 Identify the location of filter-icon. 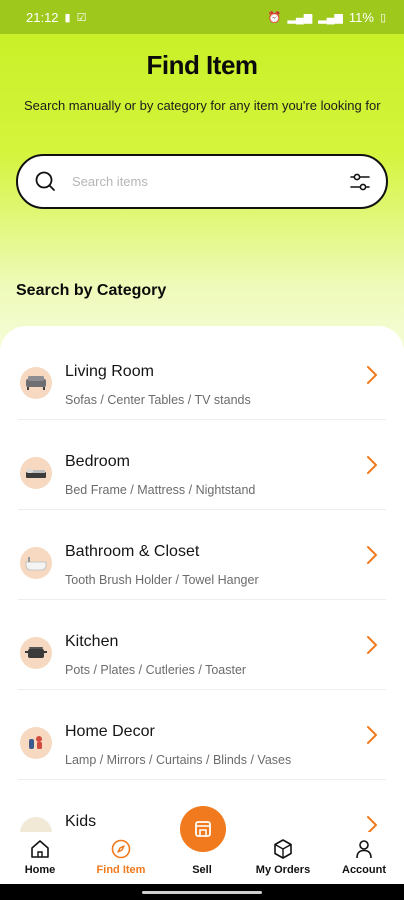
(360, 182).